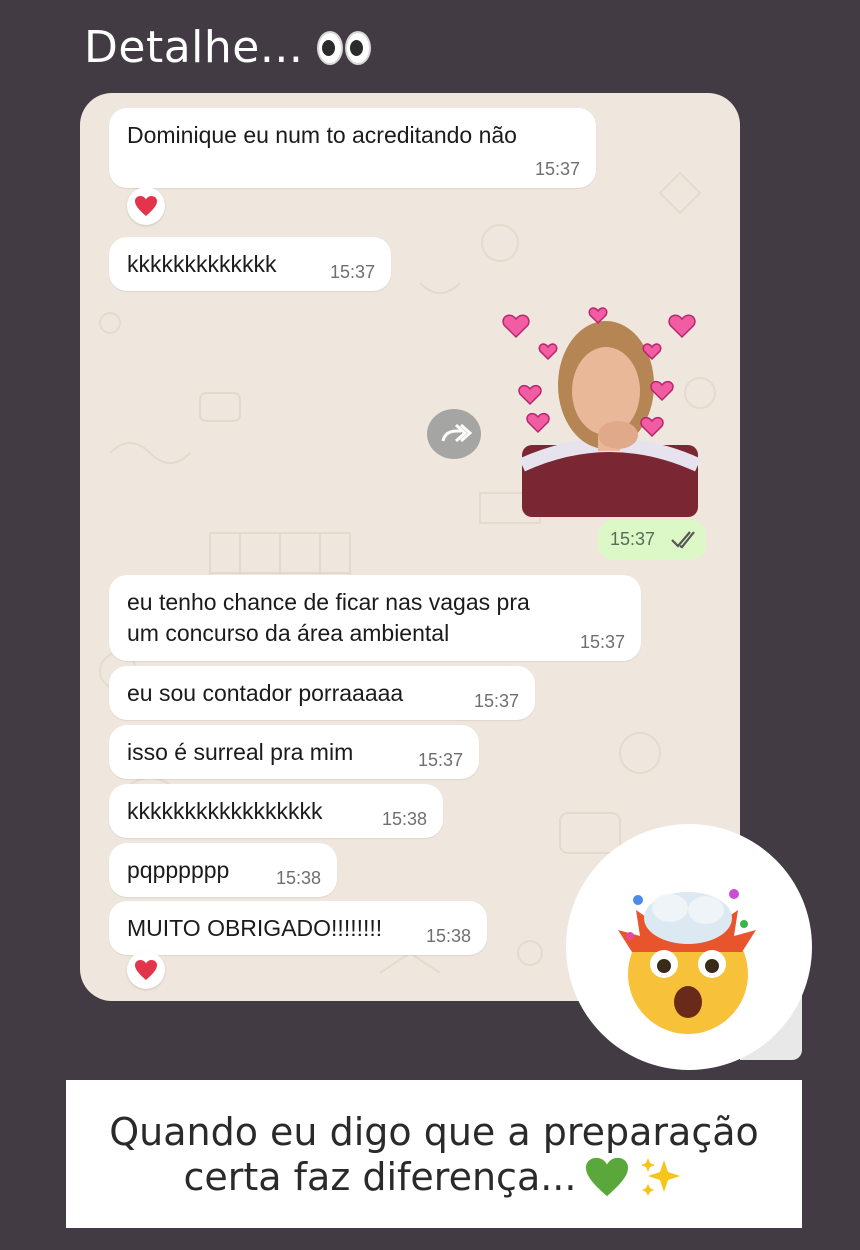  What do you see at coordinates (330, 47) in the screenshot?
I see `left-eye` at bounding box center [330, 47].